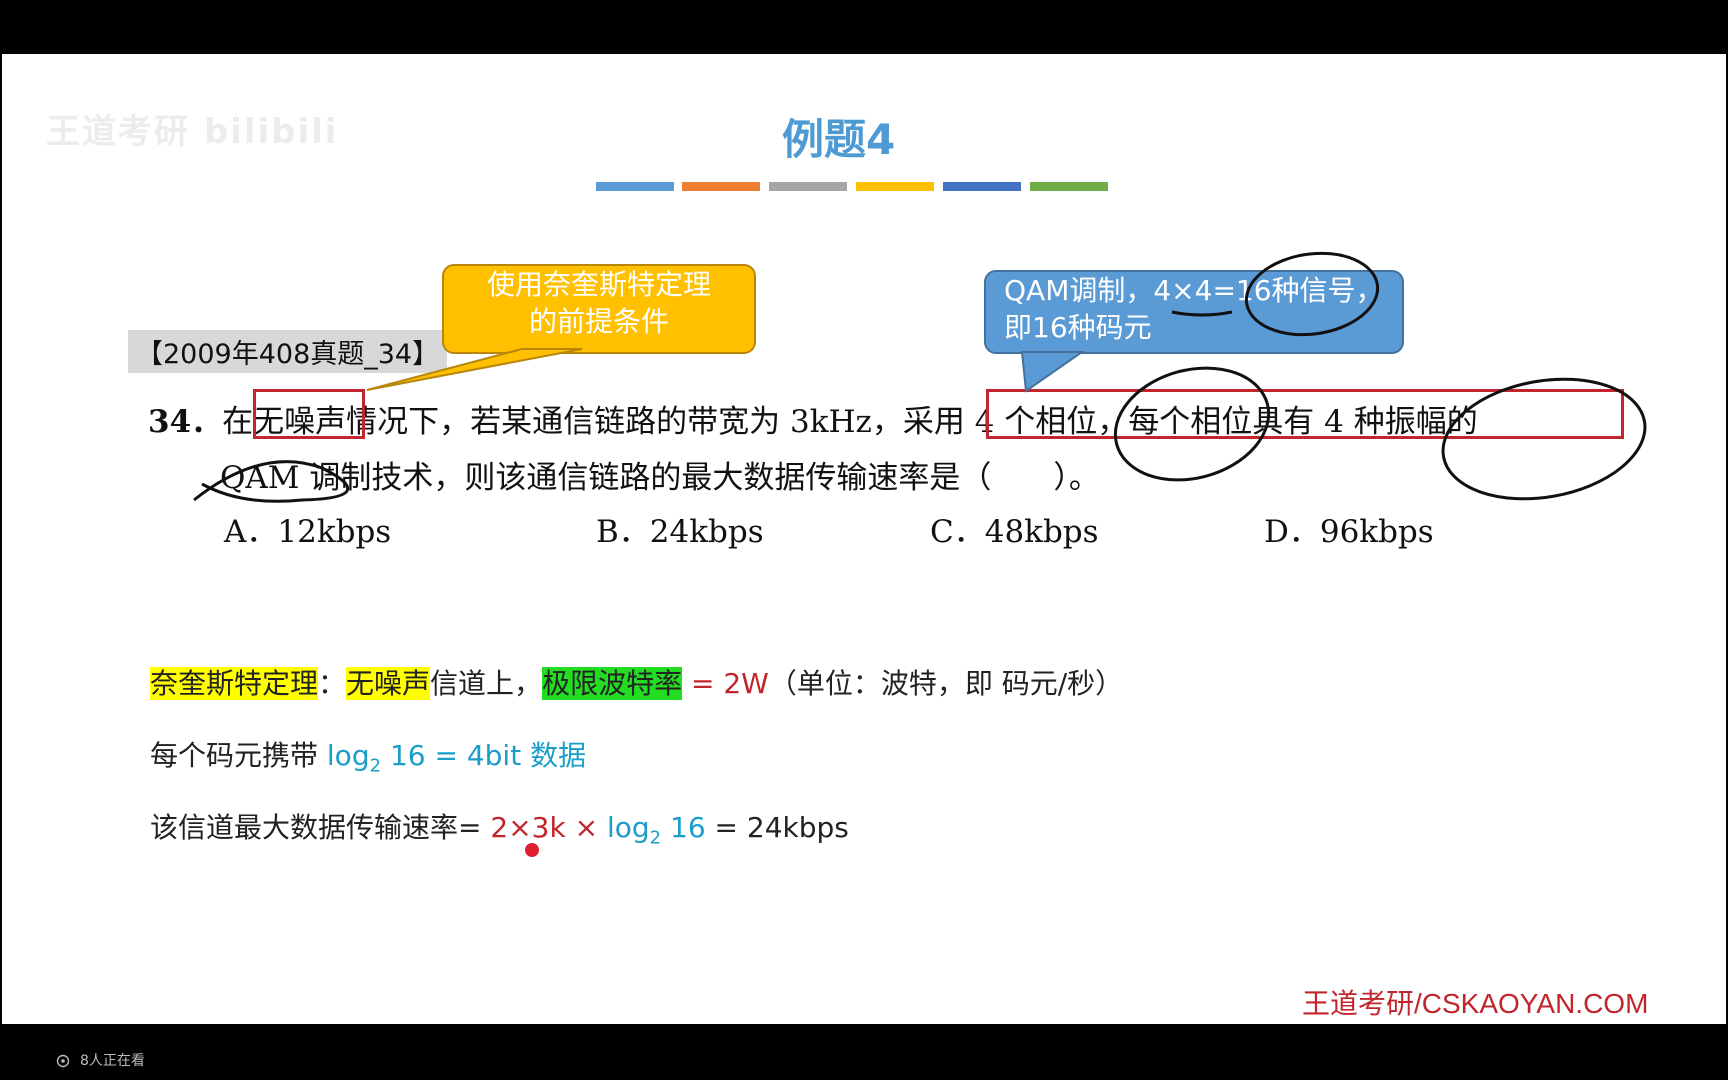 This screenshot has width=1728, height=1080. Describe the element at coordinates (271, 481) in the screenshot. I see `handwritten-scribble-qam` at that location.